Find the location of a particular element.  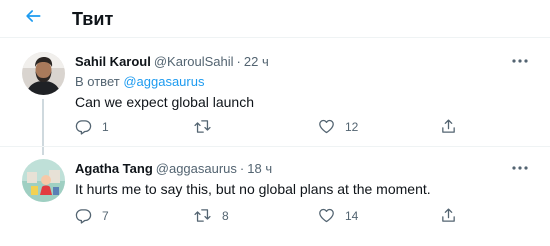

reply-button: 7 is located at coordinates (92, 215).